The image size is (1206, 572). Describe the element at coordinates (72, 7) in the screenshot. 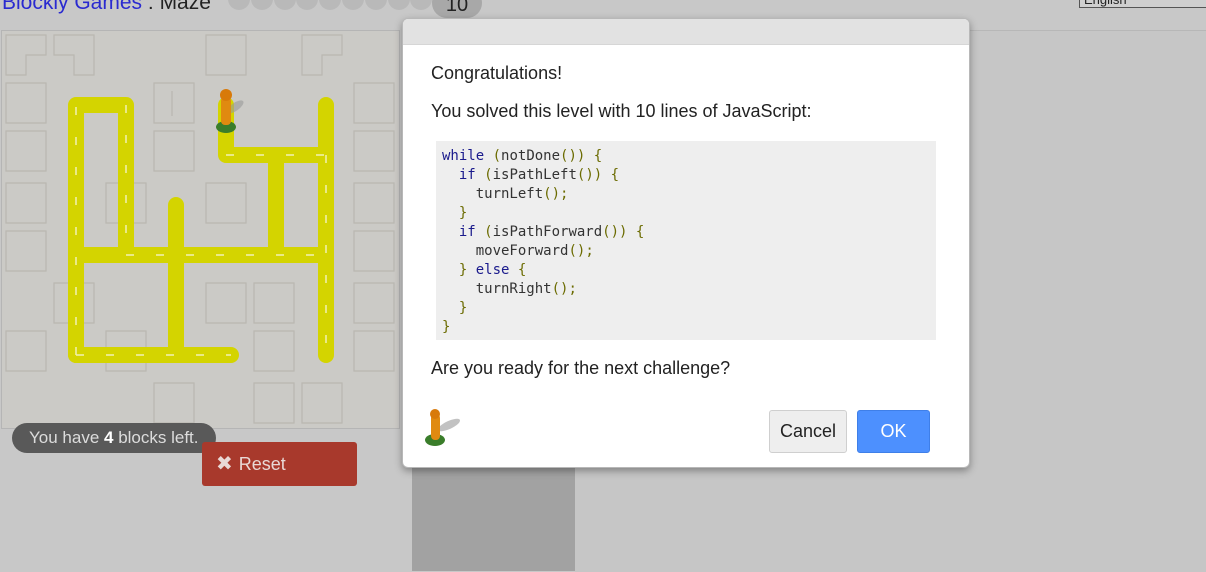

I see `blockly-games-link: Blockly Games` at that location.